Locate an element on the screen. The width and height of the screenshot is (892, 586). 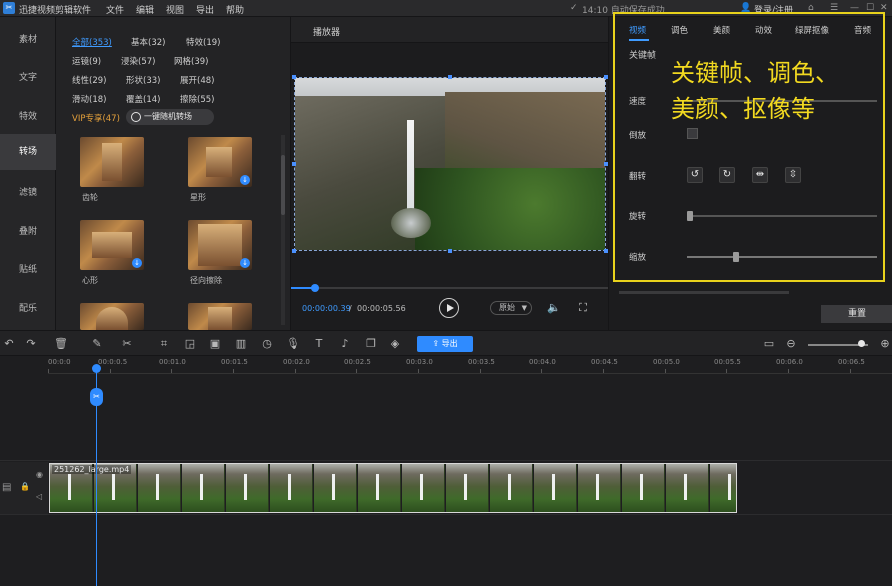
reset-button: 重置 is located at coordinates (856, 314).